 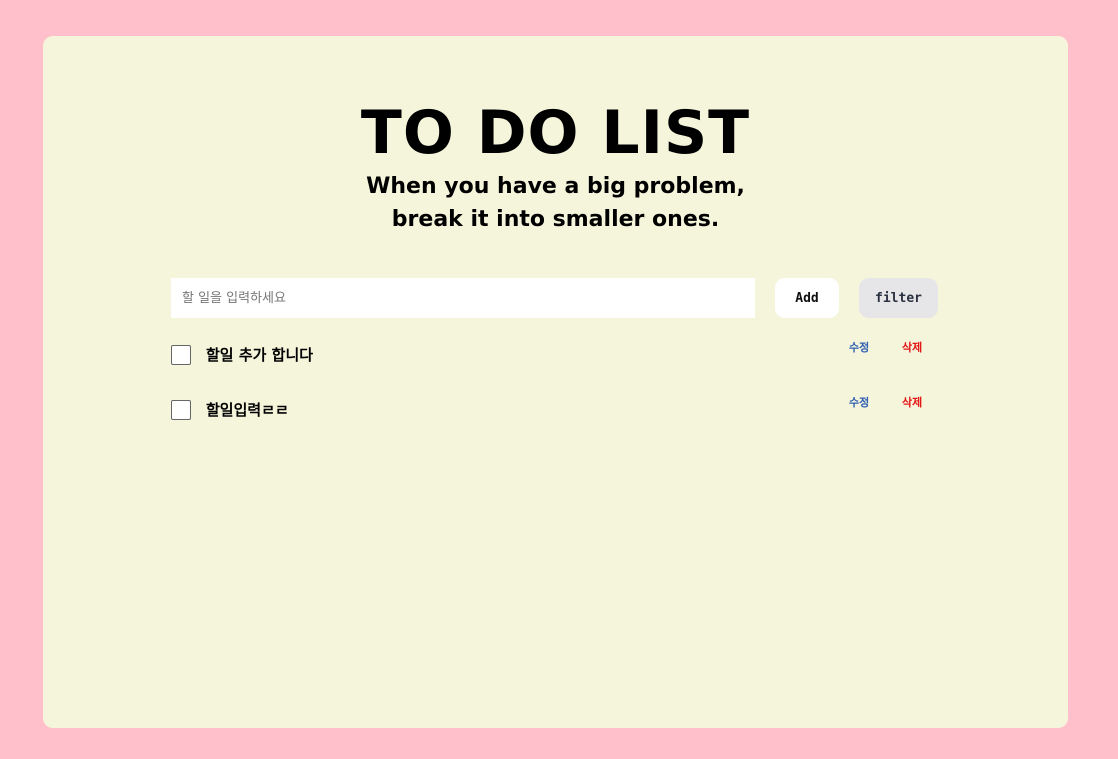 I want to click on todo-item: 할일 추가 합니다 수정 삭제, so click(x=554, y=354).